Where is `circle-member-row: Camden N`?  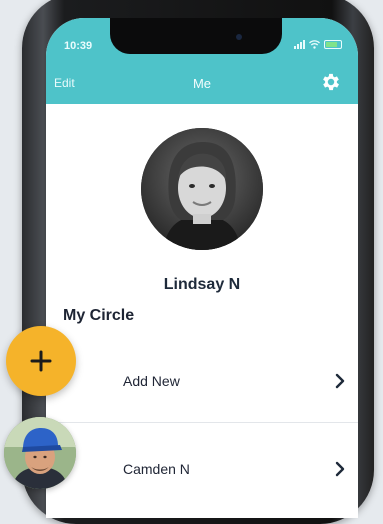
circle-member-row: Camden N is located at coordinates (202, 465).